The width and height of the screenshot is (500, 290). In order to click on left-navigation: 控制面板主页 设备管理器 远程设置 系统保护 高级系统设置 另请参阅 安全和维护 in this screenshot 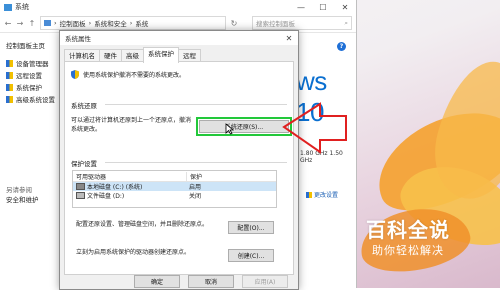, I will do `click(29, 162)`.